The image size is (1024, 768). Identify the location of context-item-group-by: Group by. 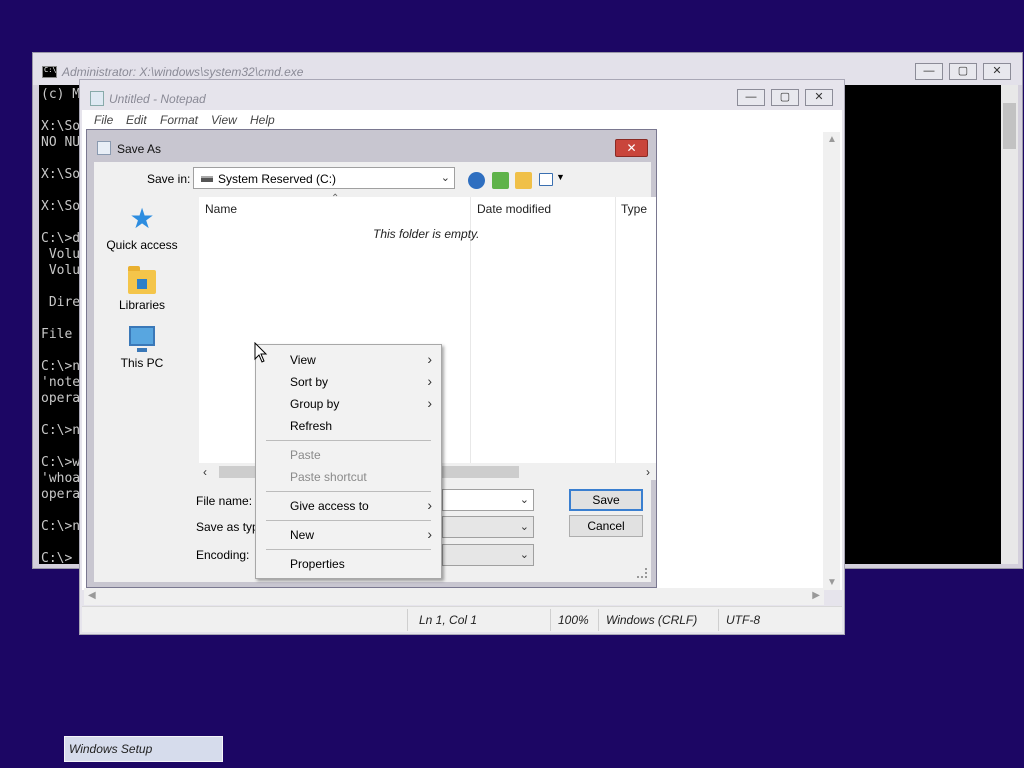
(314, 404).